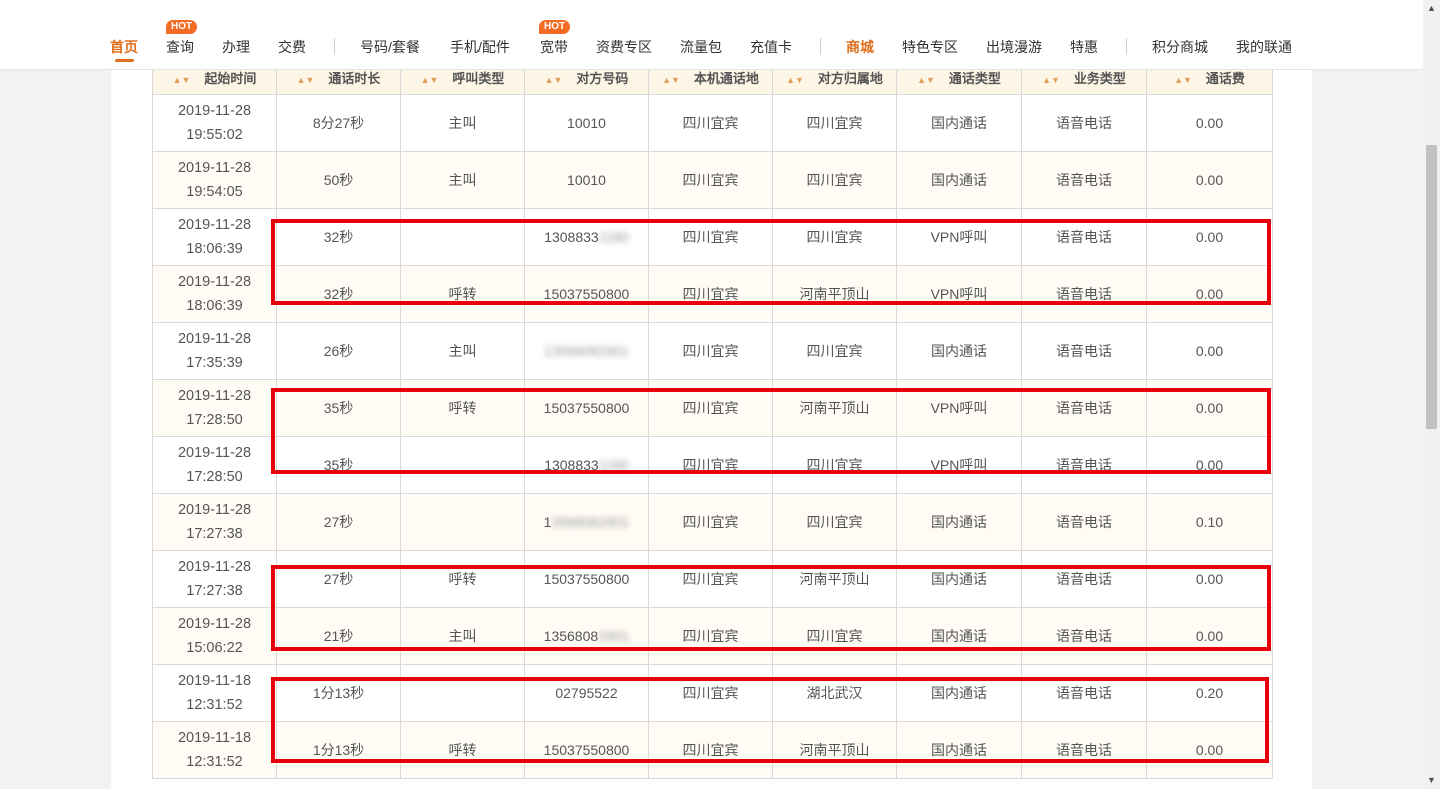 The image size is (1440, 789). Describe the element at coordinates (554, 47) in the screenshot. I see `nav-item-broadband: 宽带` at that location.